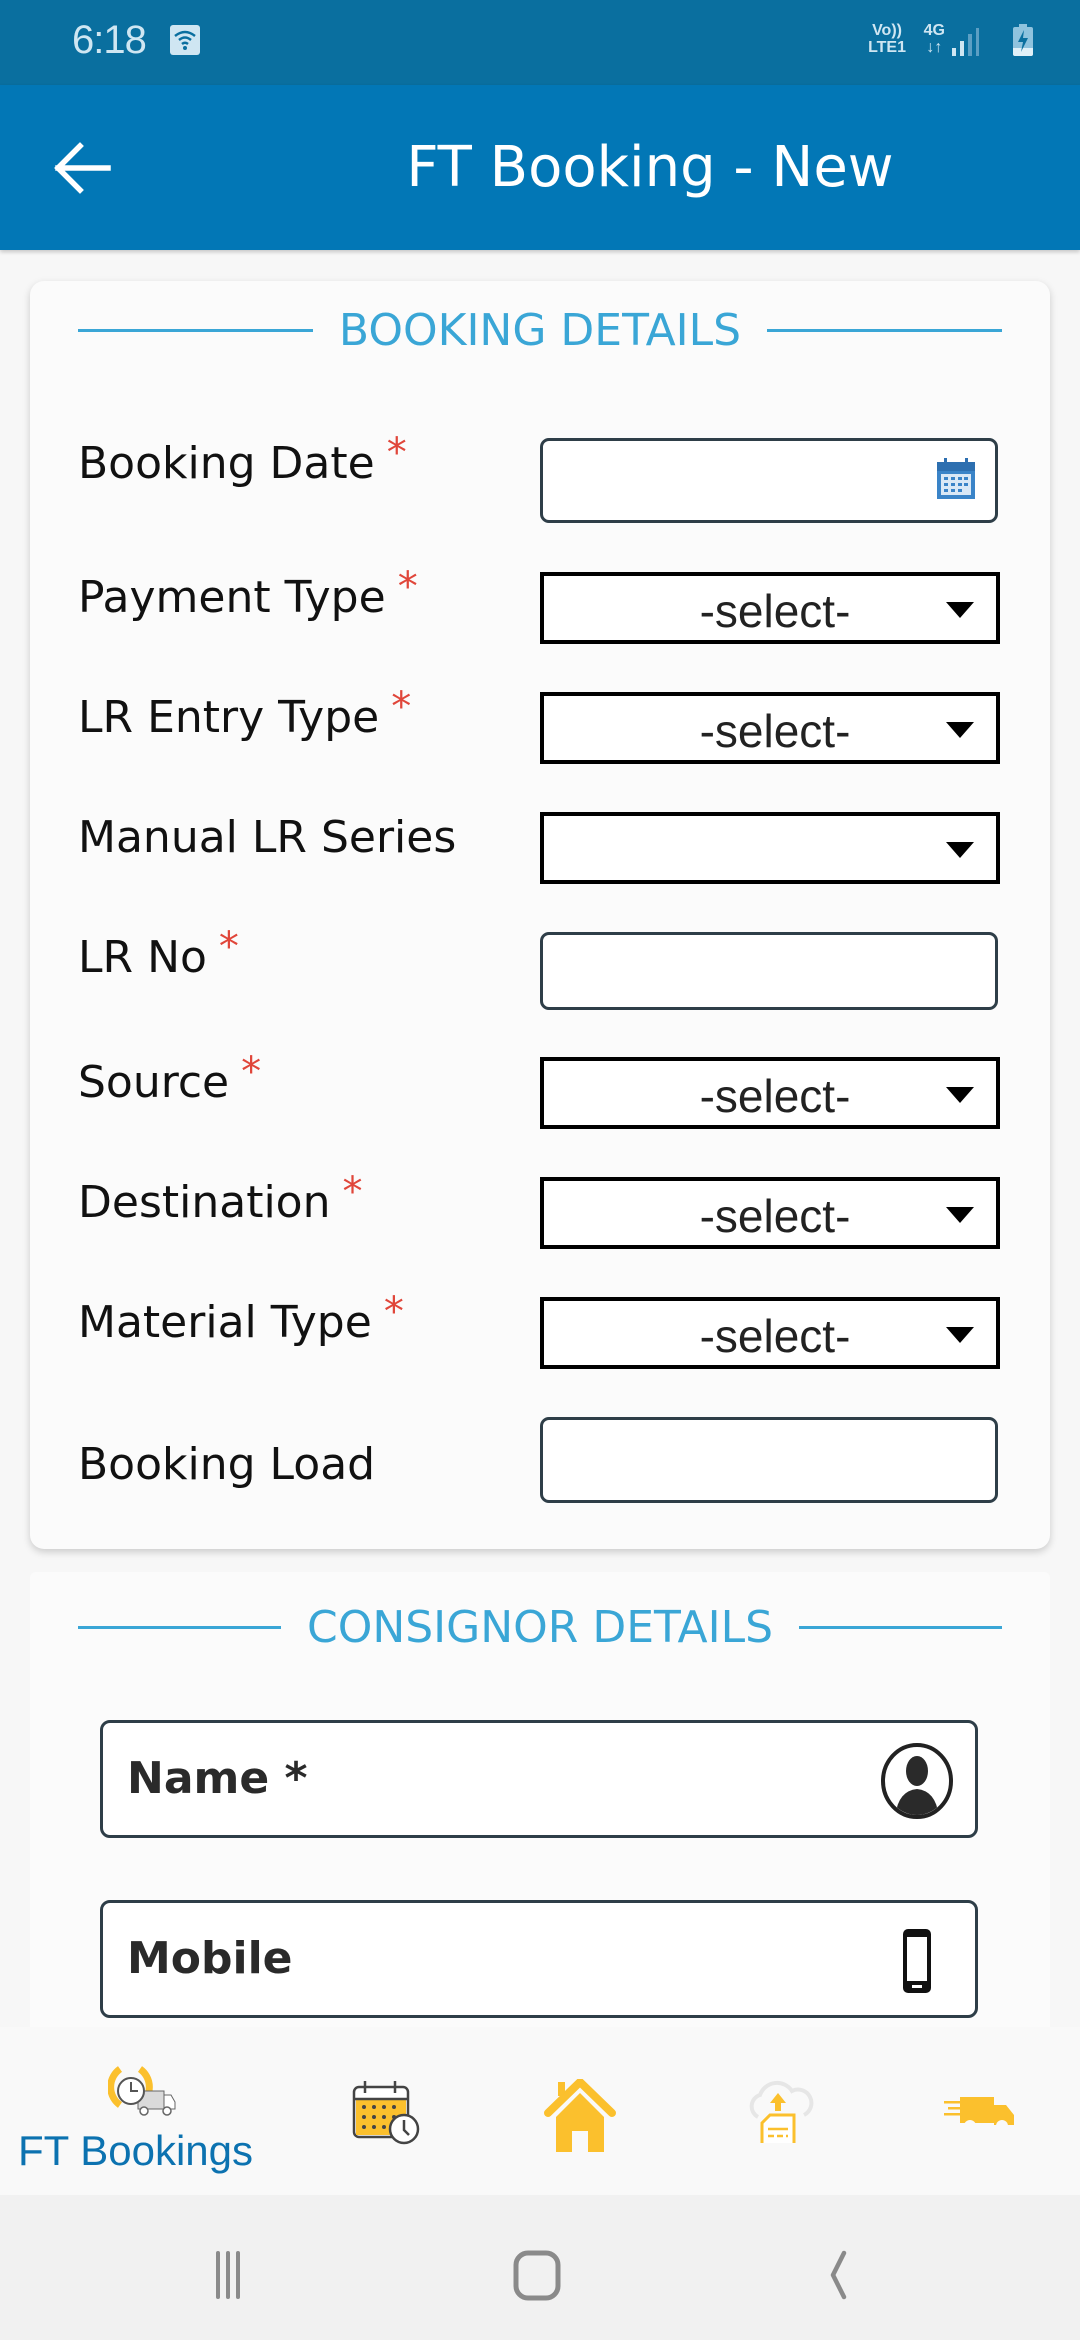  I want to click on app-bar: FT Booking - New, so click(540, 167).